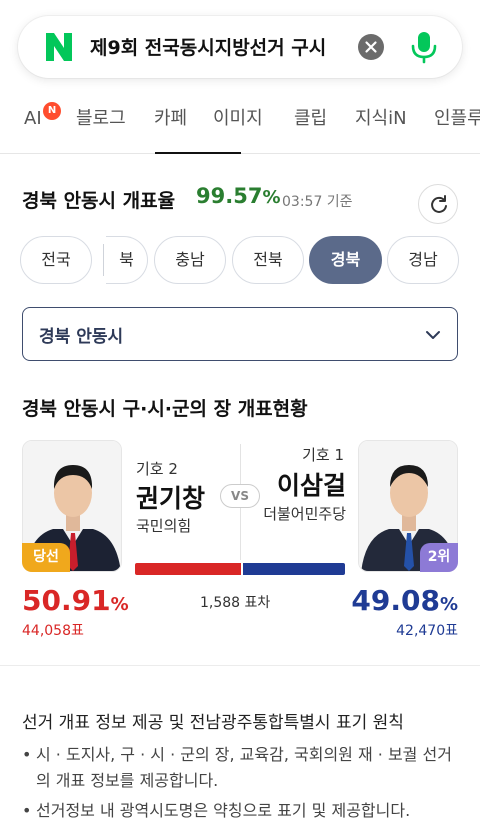 Image resolution: width=480 pixels, height=833 pixels. Describe the element at coordinates (223, 810) in the screenshot. I see `notice-bullet-text: 선거정보 내 광역시도명은 약칭으로 표기 및 제공합니다.` at that location.